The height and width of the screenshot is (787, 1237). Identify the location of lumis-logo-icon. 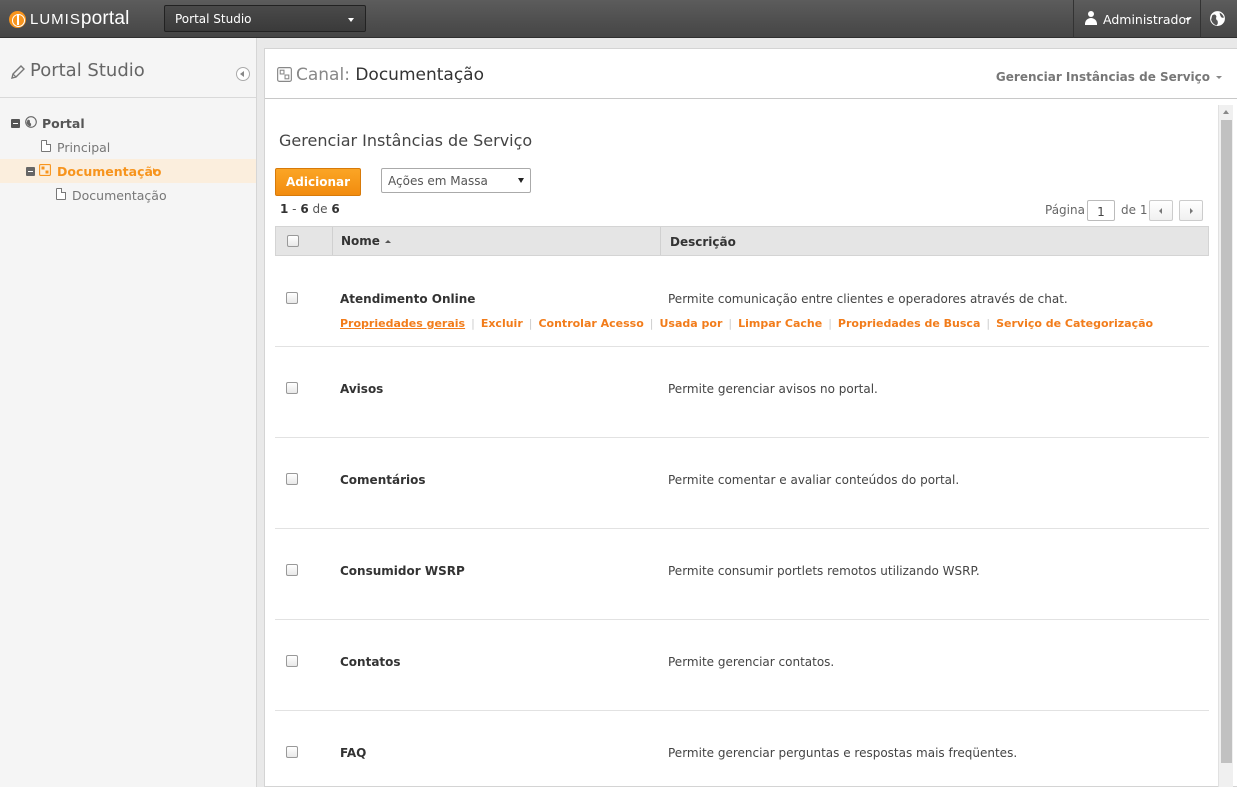
(17, 19).